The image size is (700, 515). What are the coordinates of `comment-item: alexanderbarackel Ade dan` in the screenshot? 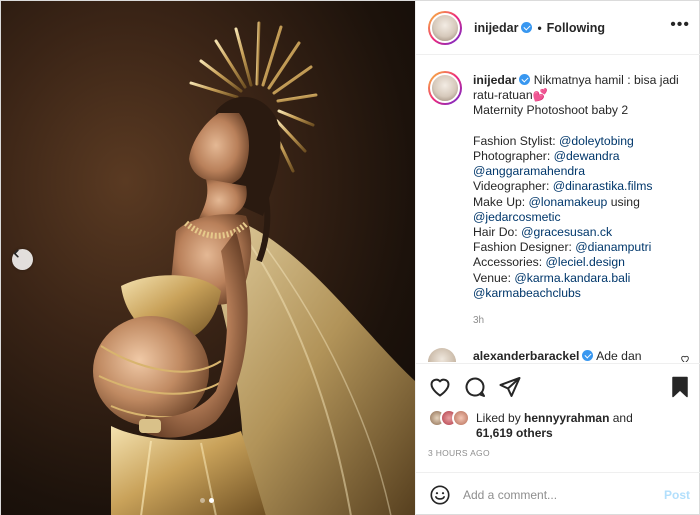 It's located at (557, 355).